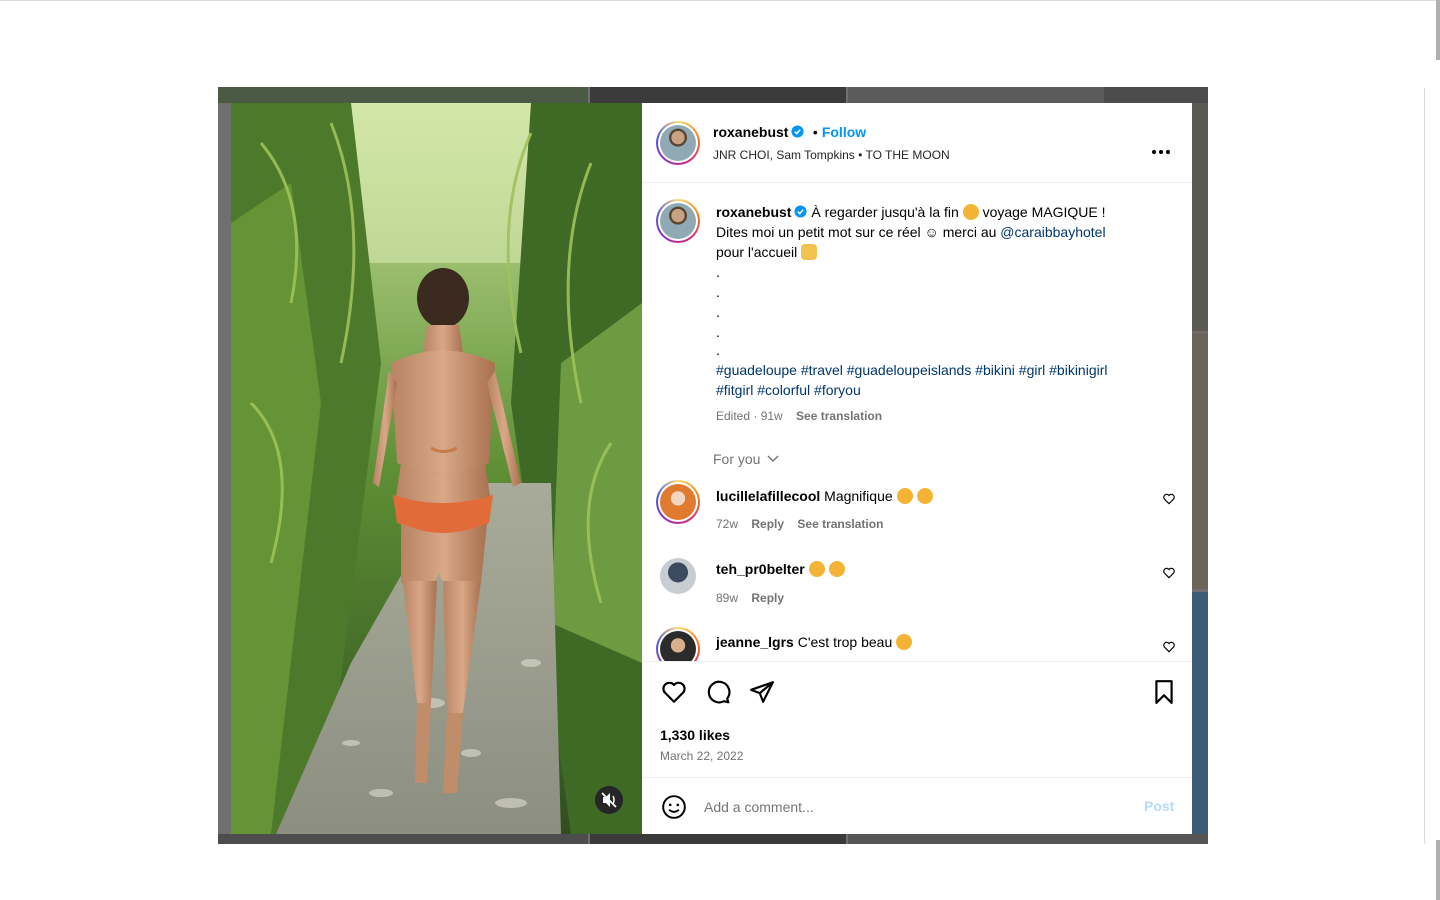  Describe the element at coordinates (768, 496) in the screenshot. I see `comment-username: lucillelafillecool` at that location.